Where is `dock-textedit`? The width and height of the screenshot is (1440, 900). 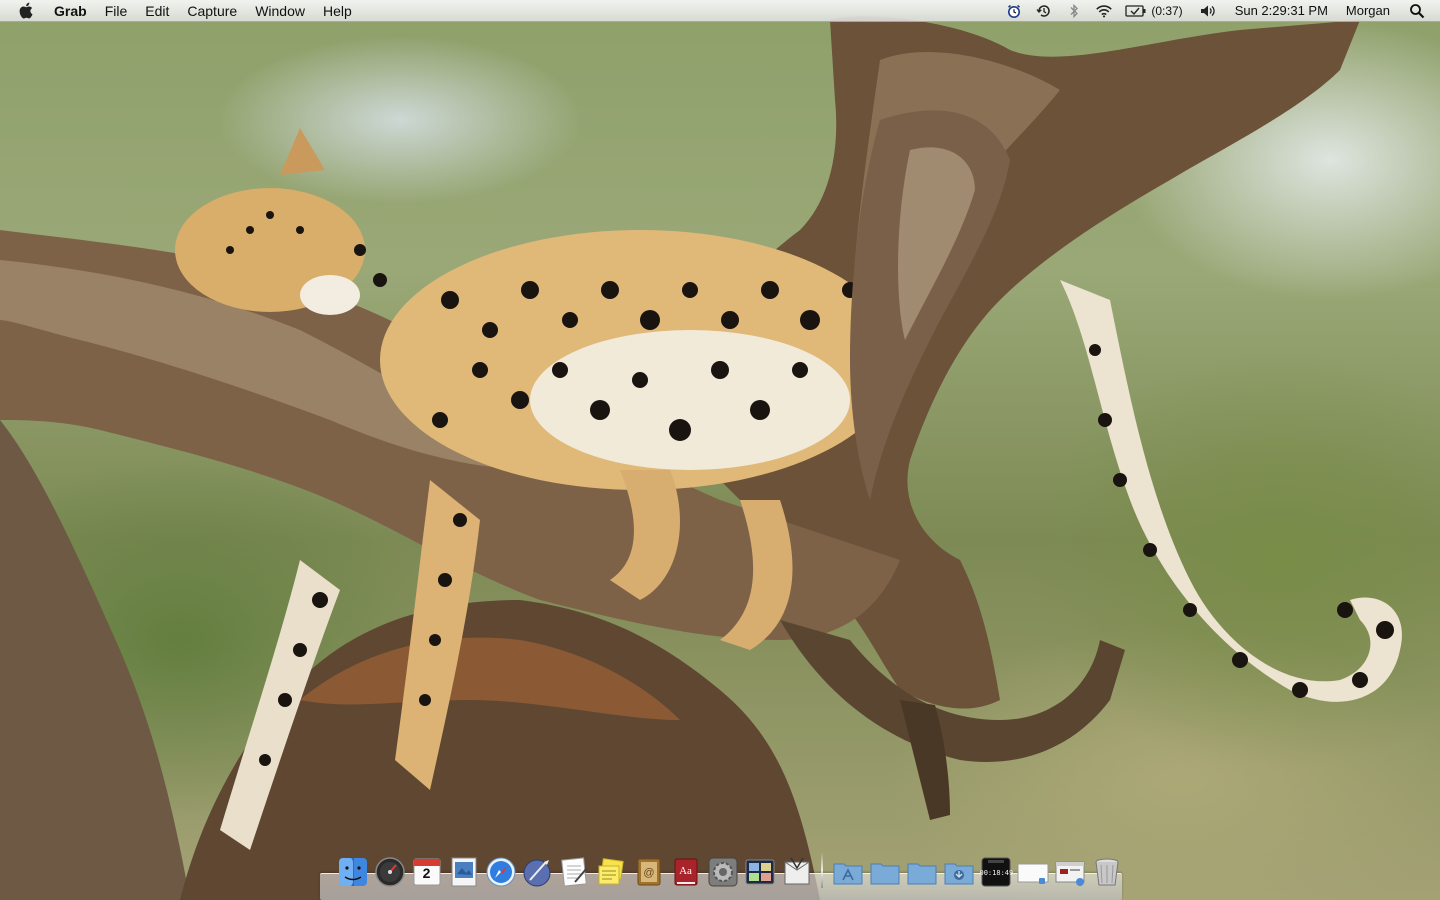
dock-textedit is located at coordinates (575, 872).